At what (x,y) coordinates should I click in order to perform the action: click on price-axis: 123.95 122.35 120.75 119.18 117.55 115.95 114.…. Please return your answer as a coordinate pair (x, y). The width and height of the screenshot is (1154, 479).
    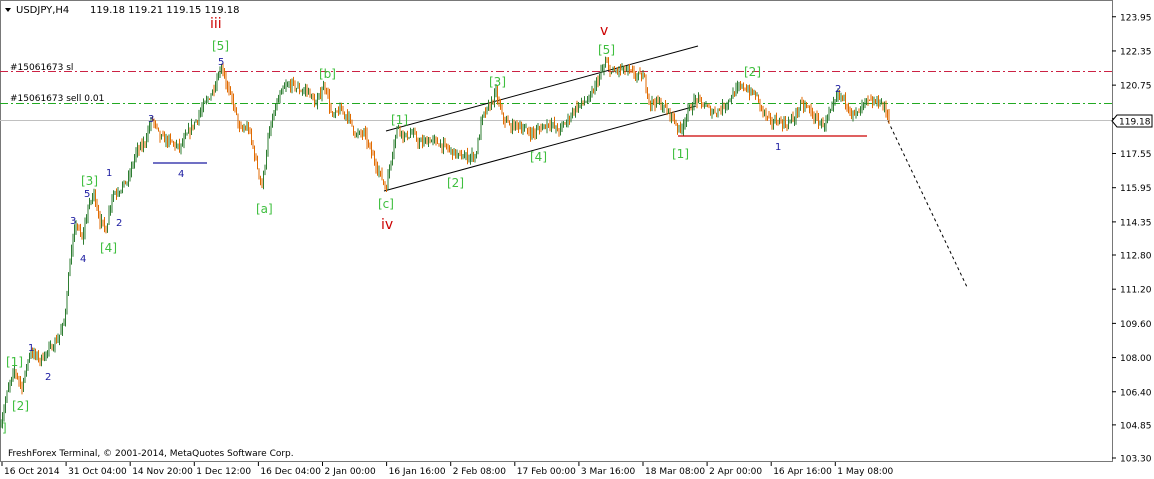
    Looking at the image, I should click on (1132, 239).